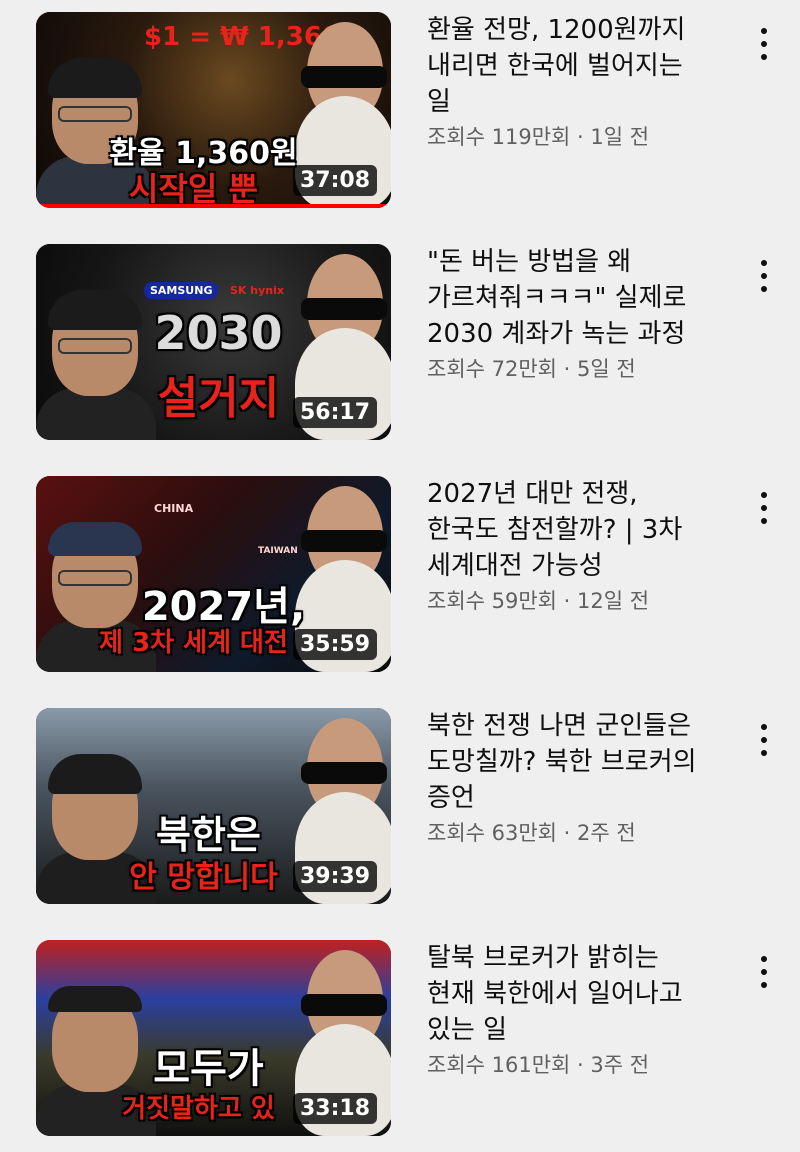 The image size is (800, 1152). What do you see at coordinates (198, 1109) in the screenshot?
I see `thumbnail-subheadline: 거짓말하고 있` at bounding box center [198, 1109].